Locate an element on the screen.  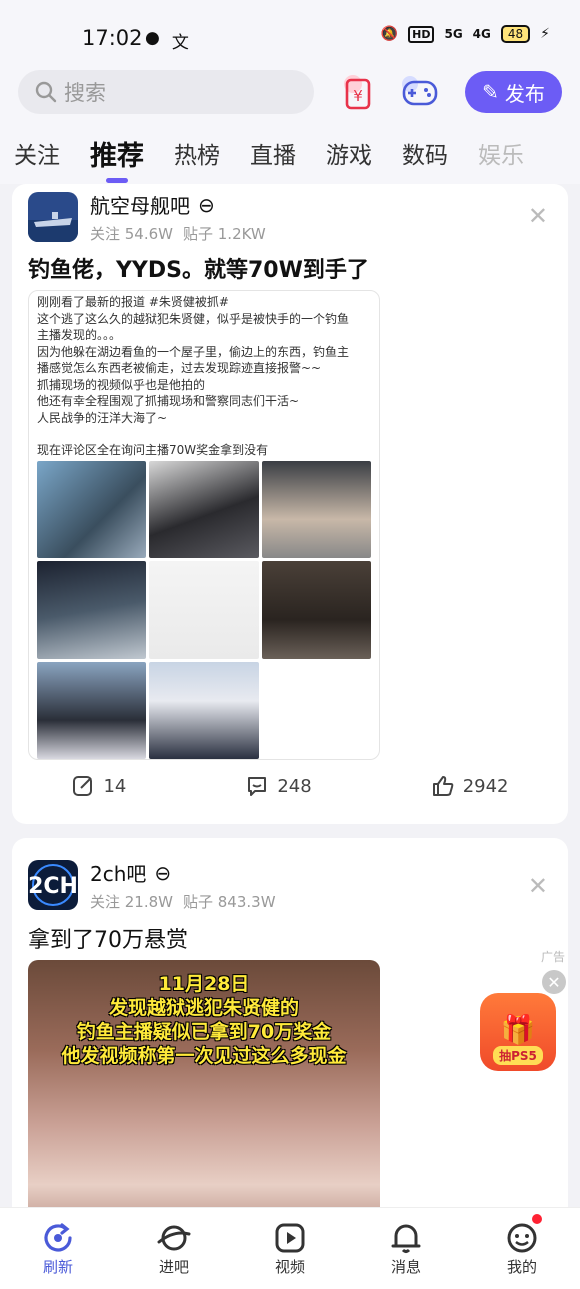
forum-header: 航空母舰吧 ⊖ 关注 54.6W 贴子 1.2KW is located at coordinates (152, 217).